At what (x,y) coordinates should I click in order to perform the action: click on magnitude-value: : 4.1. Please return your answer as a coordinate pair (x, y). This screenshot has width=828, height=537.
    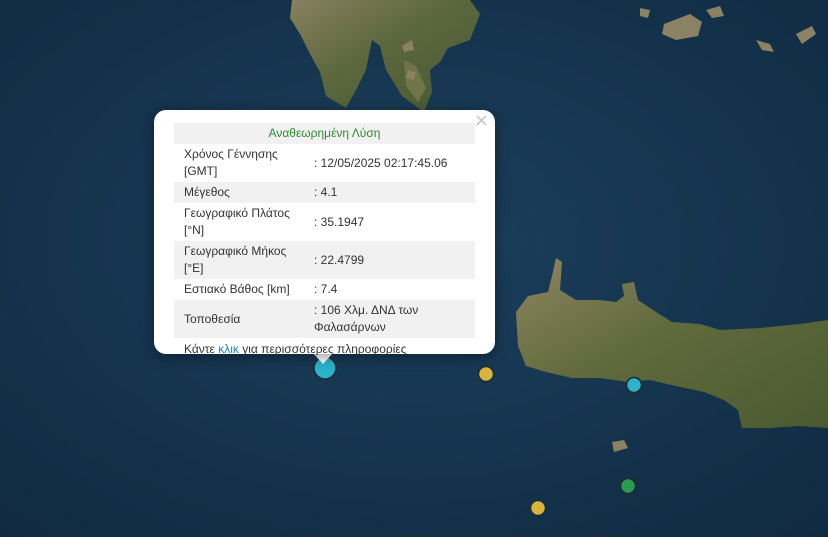
    Looking at the image, I should click on (389, 192).